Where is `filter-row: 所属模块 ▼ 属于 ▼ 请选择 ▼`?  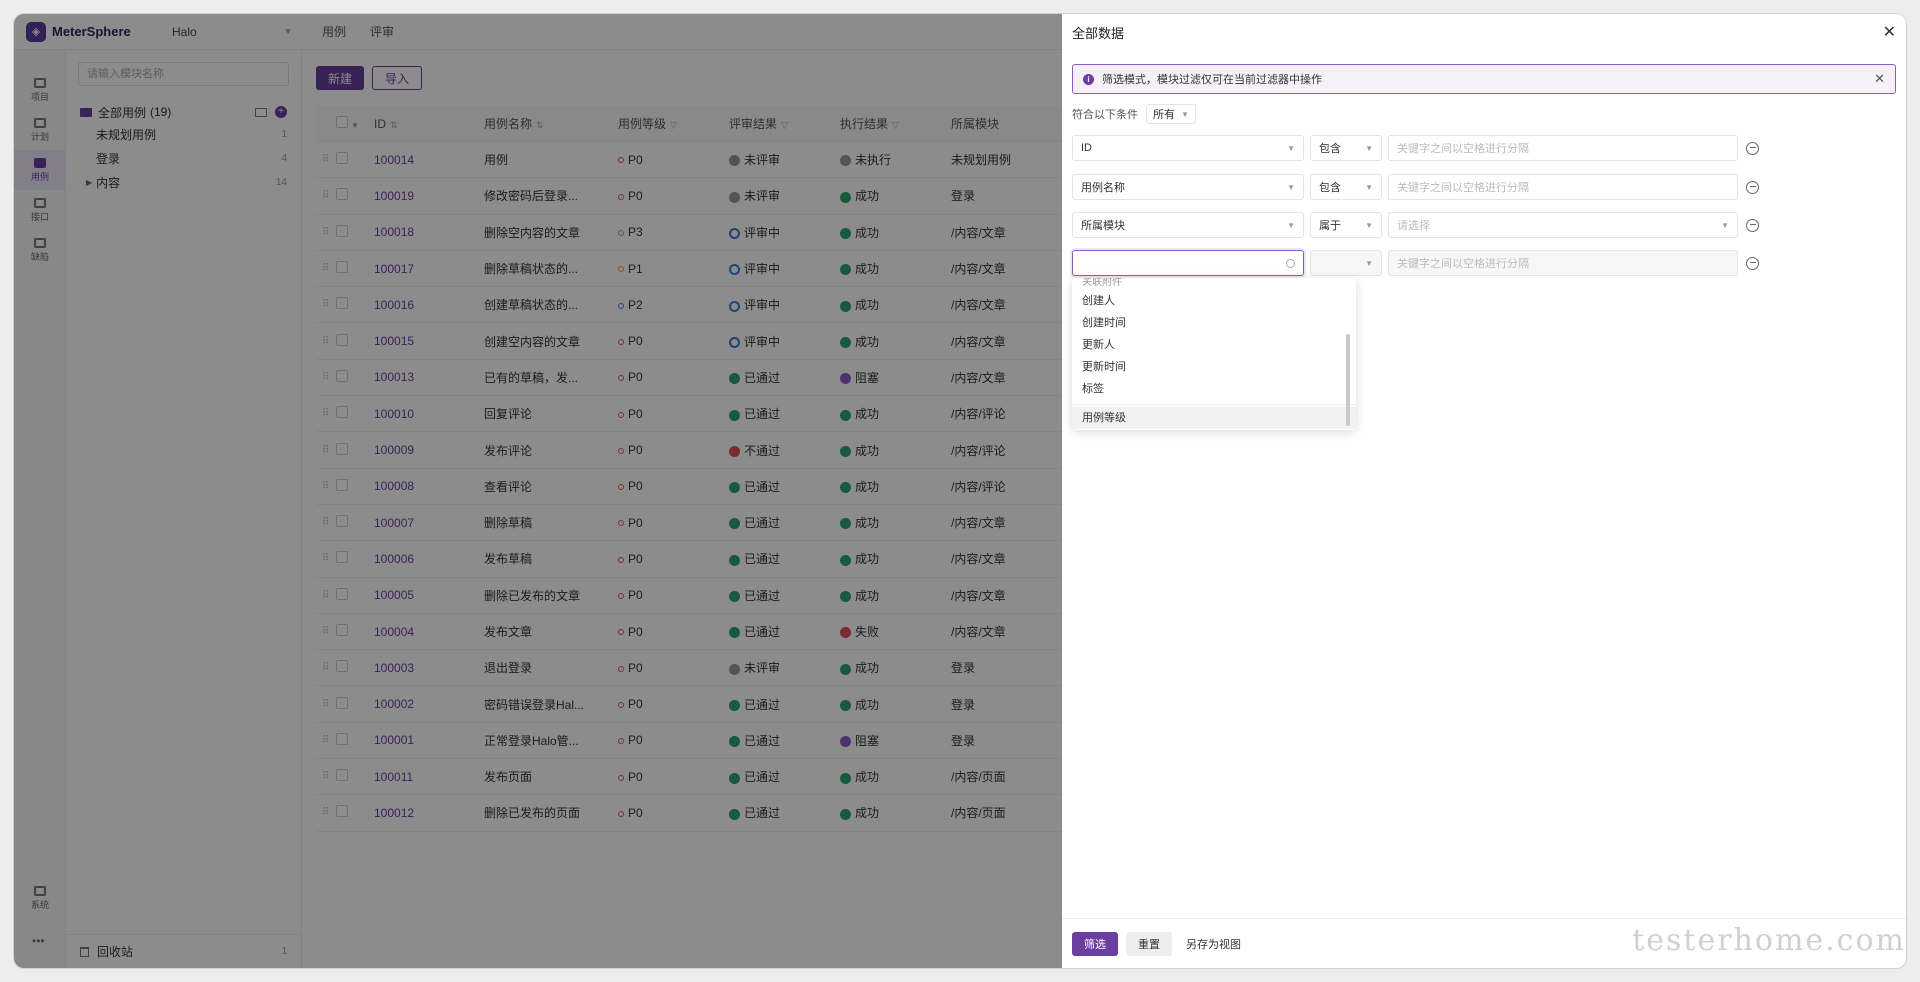
filter-row: 所属模块 ▼ 属于 ▼ 请选择 ▼ is located at coordinates (1415, 225).